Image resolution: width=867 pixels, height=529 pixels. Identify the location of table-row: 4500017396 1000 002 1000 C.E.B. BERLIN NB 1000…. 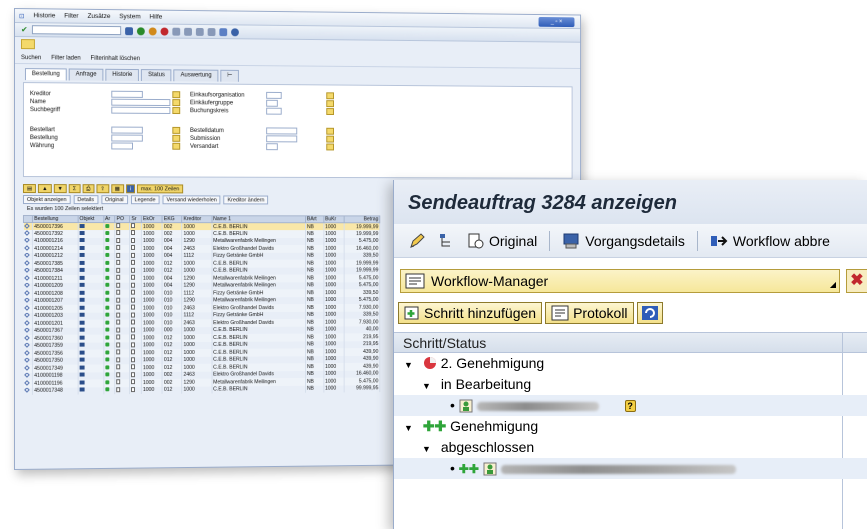
(201, 227).